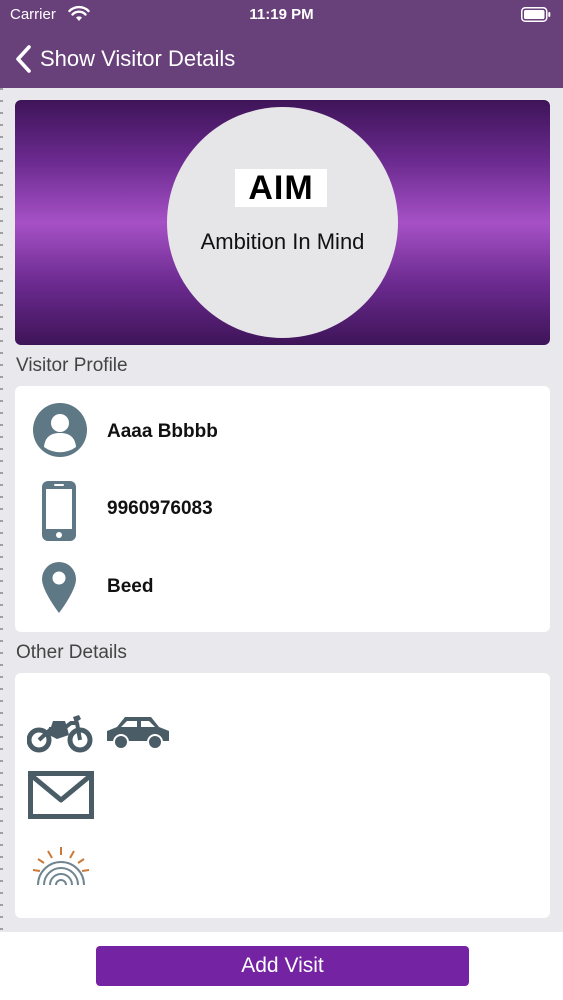  What do you see at coordinates (130, 586) in the screenshot?
I see `visitor-location: Beed` at bounding box center [130, 586].